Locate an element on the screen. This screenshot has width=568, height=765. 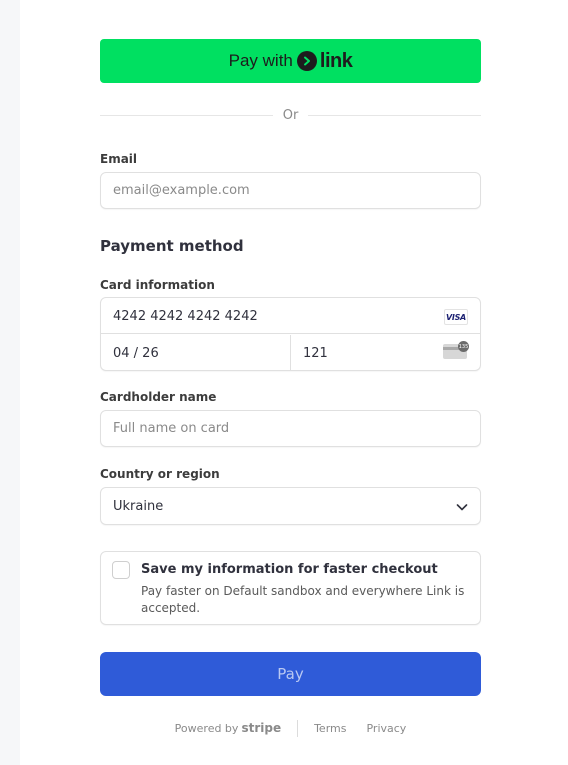
link-arrow-icon is located at coordinates (306, 61).